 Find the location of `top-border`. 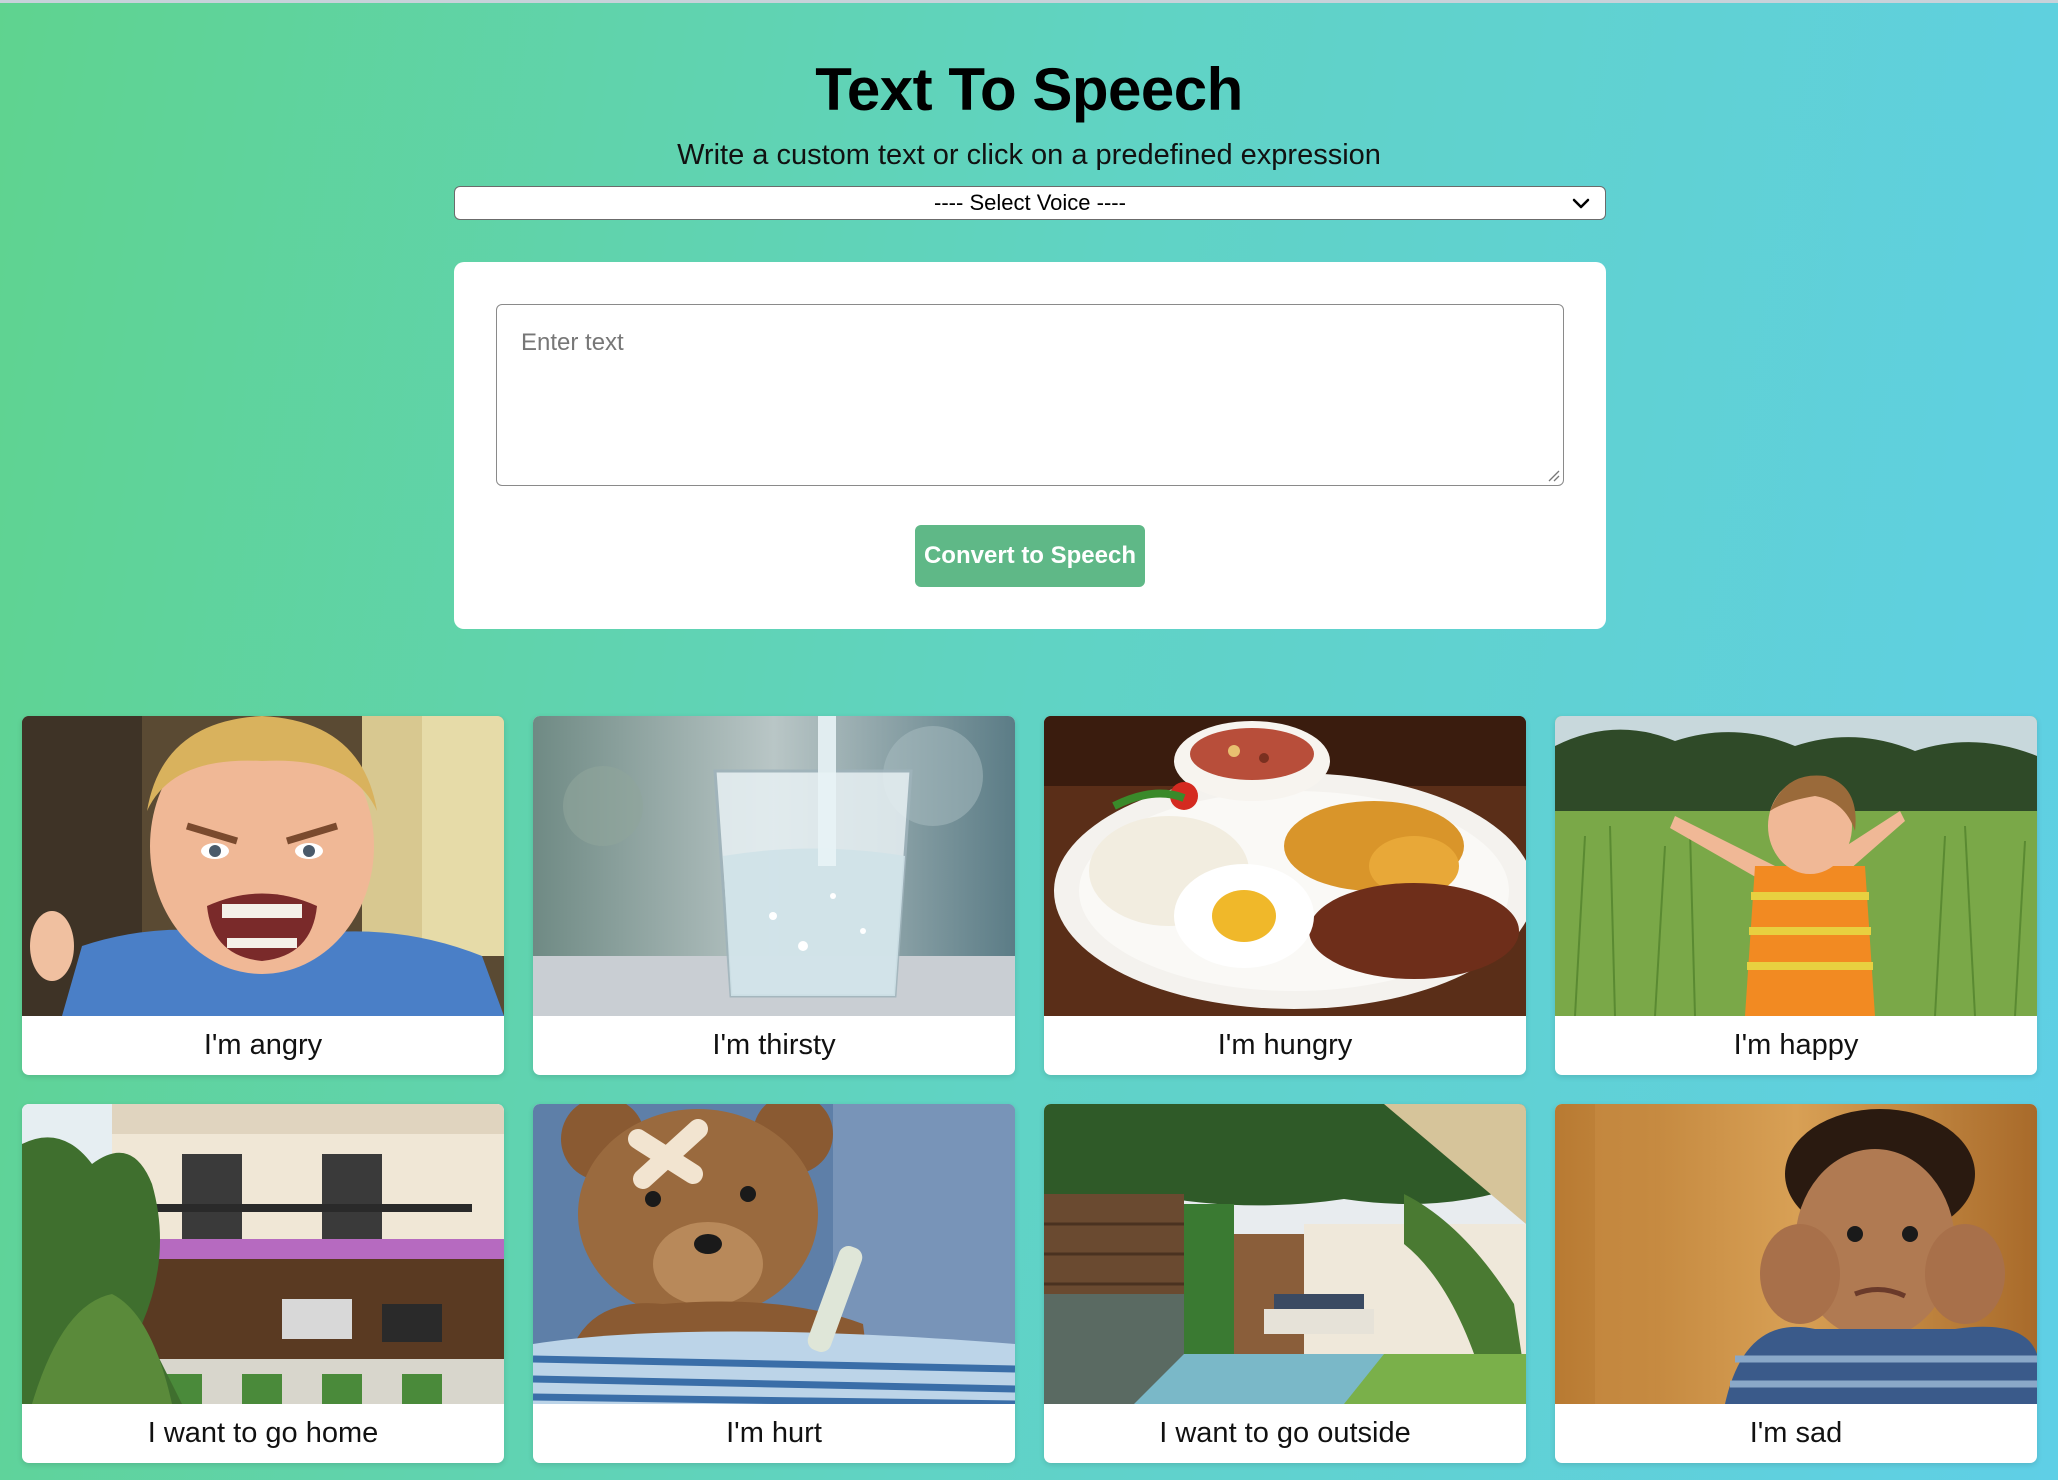

top-border is located at coordinates (1029, 1).